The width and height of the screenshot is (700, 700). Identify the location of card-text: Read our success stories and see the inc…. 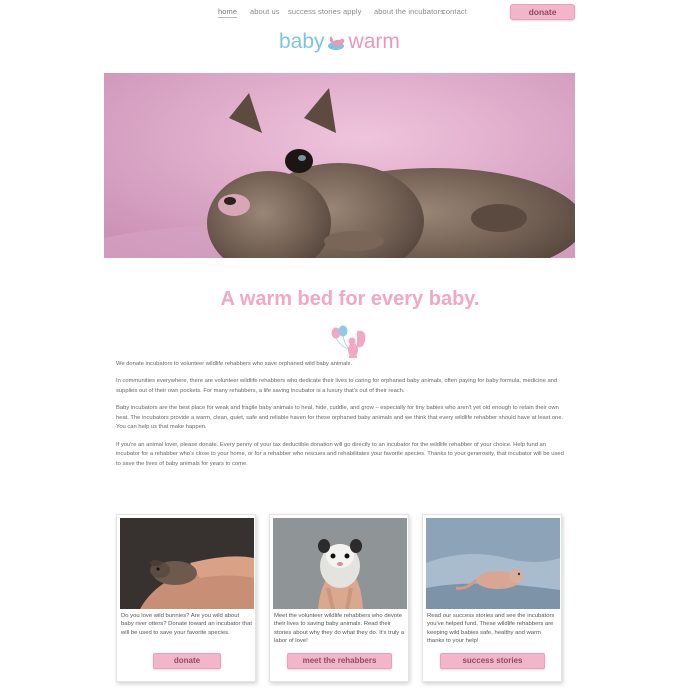
(491, 629).